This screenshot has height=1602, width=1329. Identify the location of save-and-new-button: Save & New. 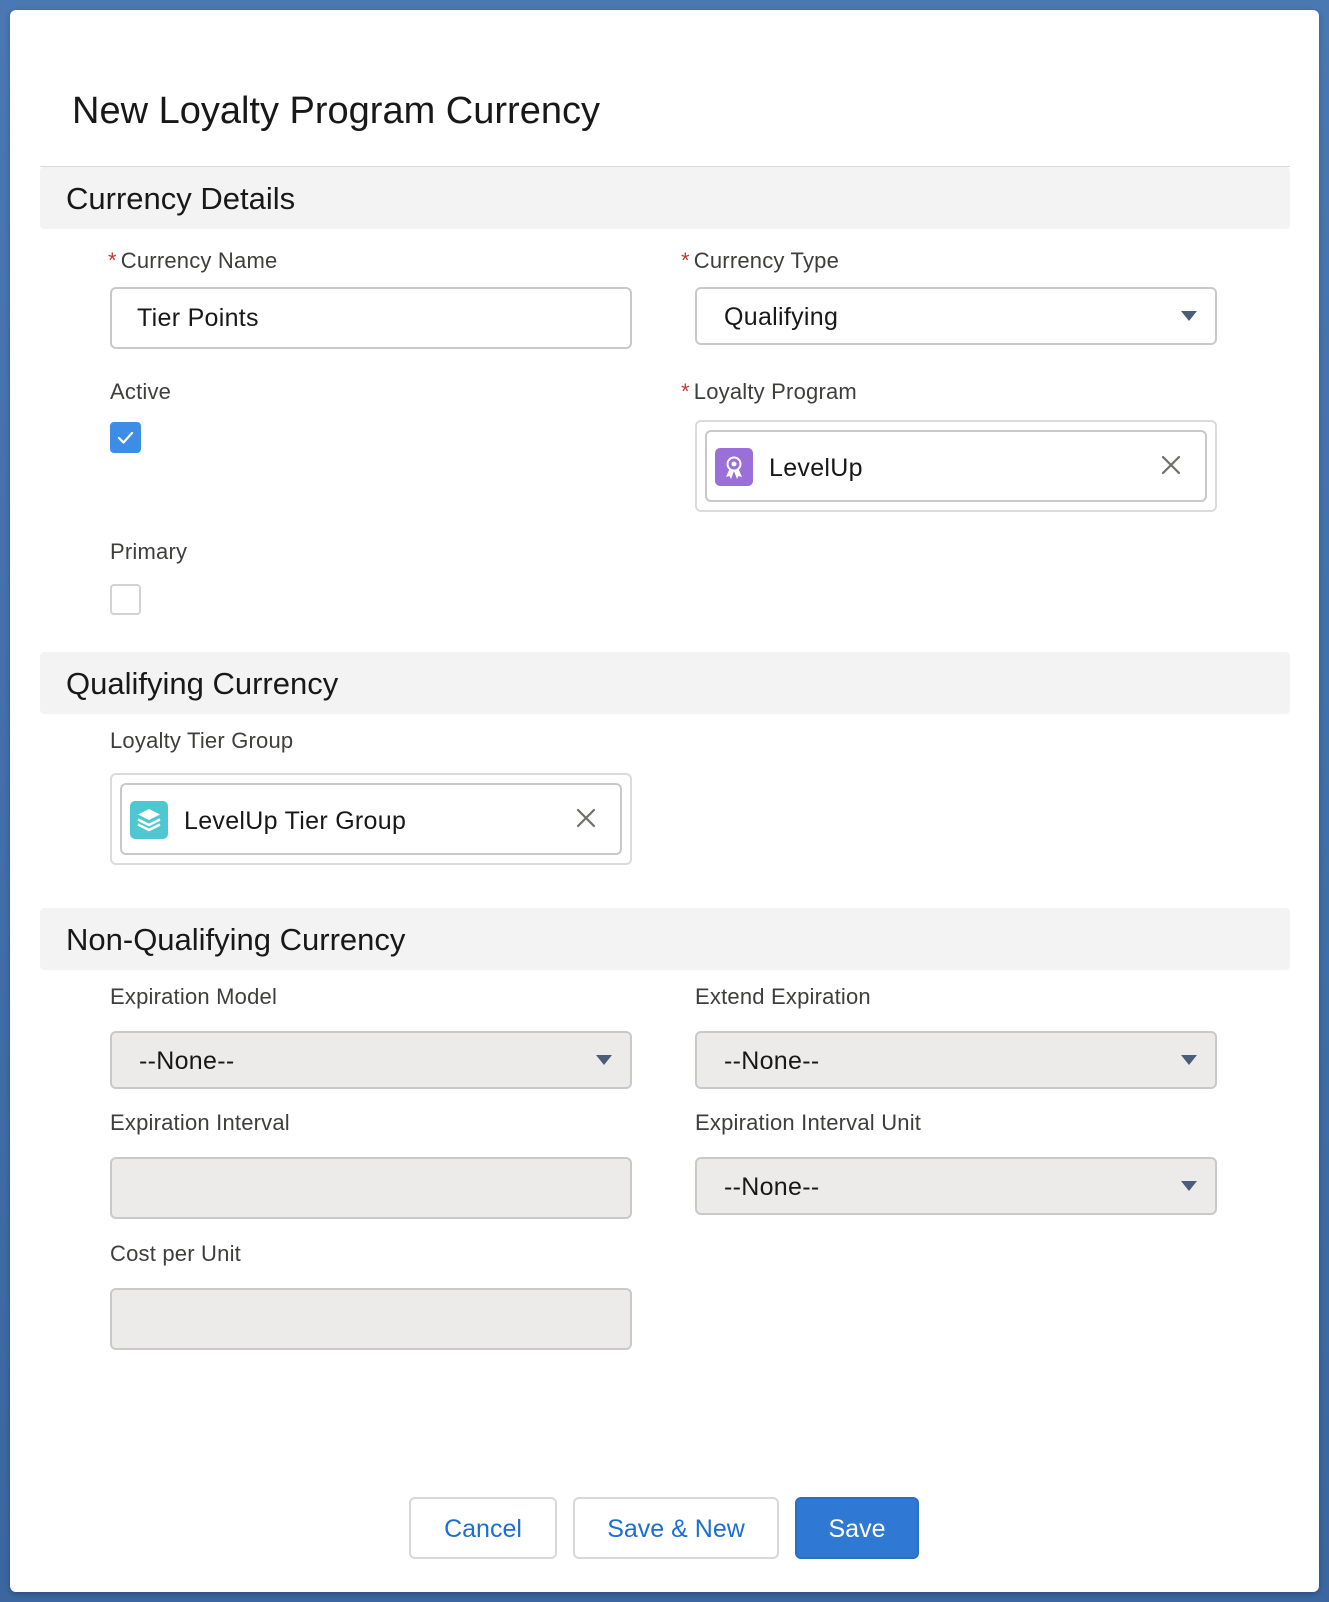
(676, 1528).